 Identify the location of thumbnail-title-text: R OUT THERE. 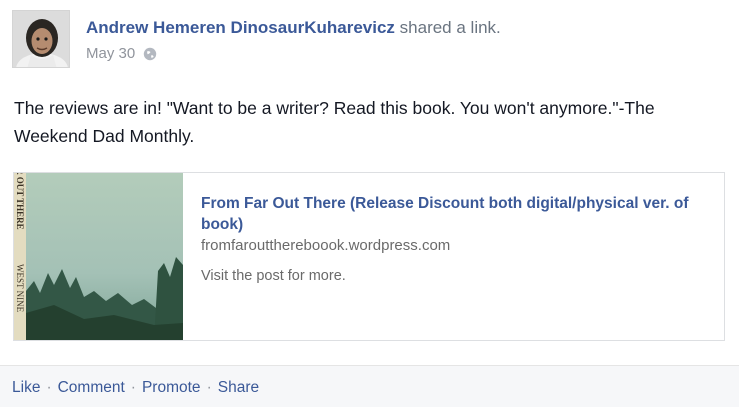
(20, 201).